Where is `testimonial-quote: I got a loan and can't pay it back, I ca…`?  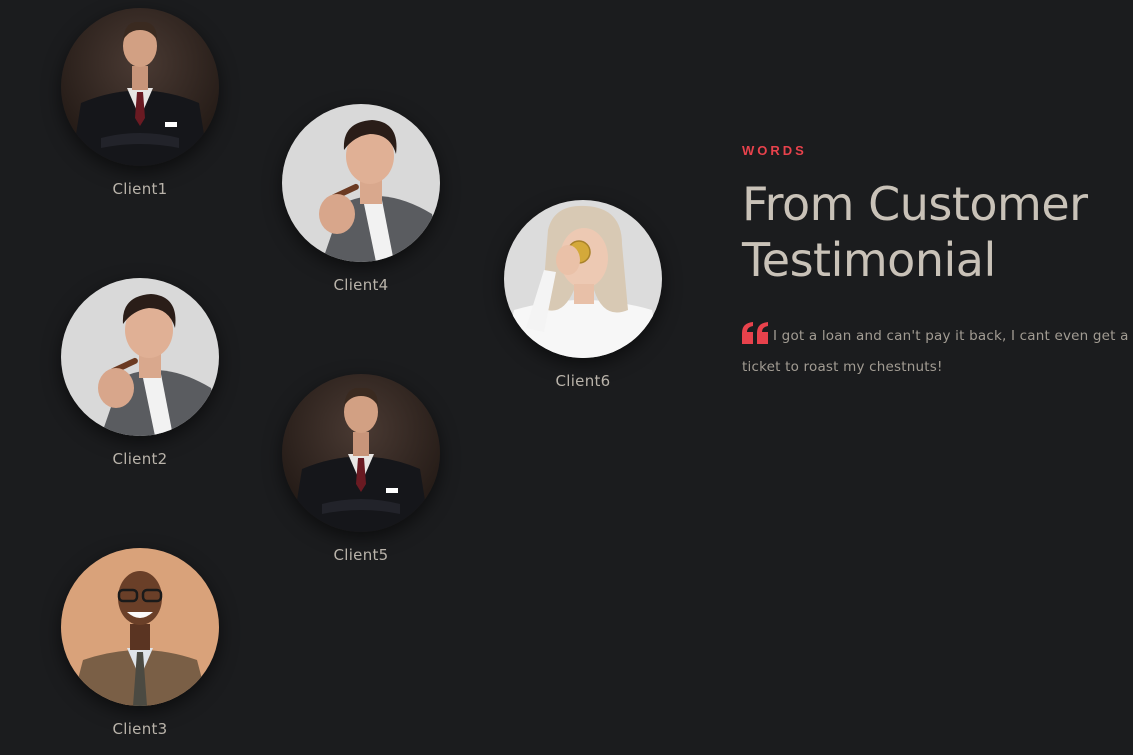 testimonial-quote: I got a loan and can't pay it back, I ca… is located at coordinates (937, 351).